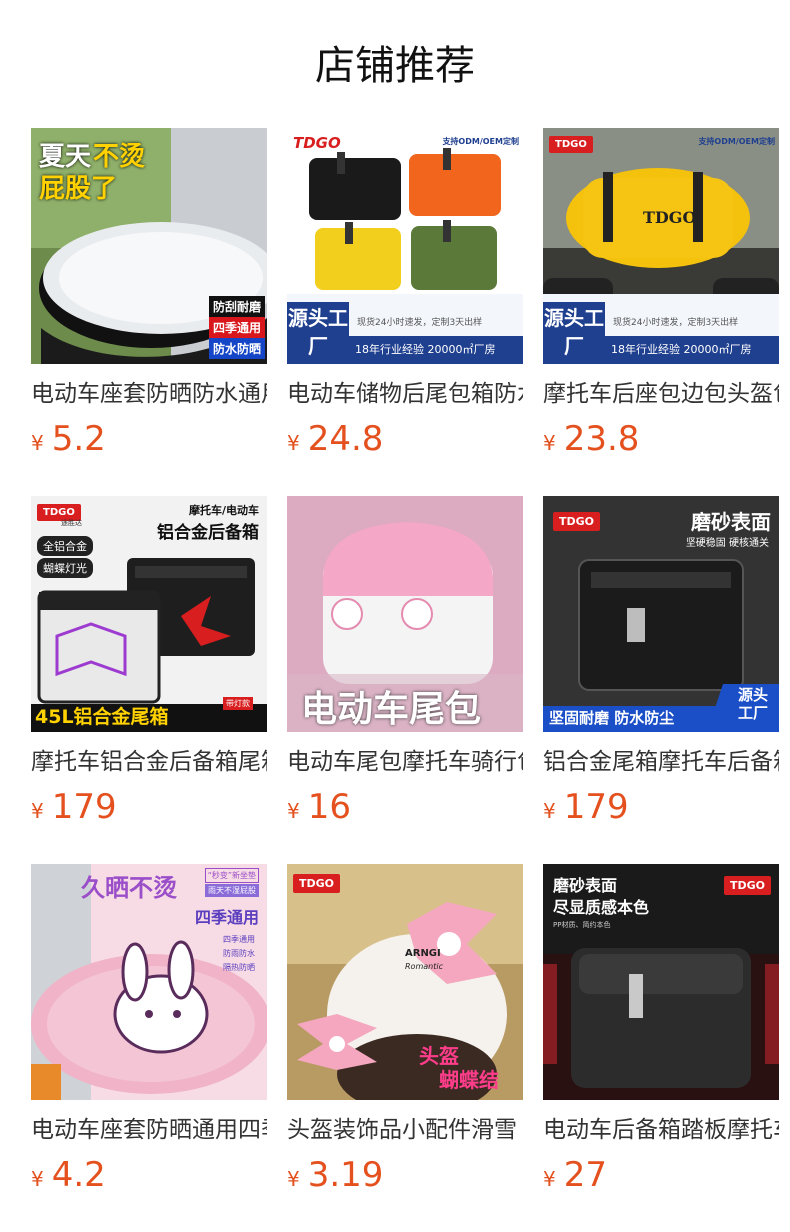  What do you see at coordinates (236, 306) in the screenshot?
I see `tag-scratch: 防刮耐磨` at bounding box center [236, 306].